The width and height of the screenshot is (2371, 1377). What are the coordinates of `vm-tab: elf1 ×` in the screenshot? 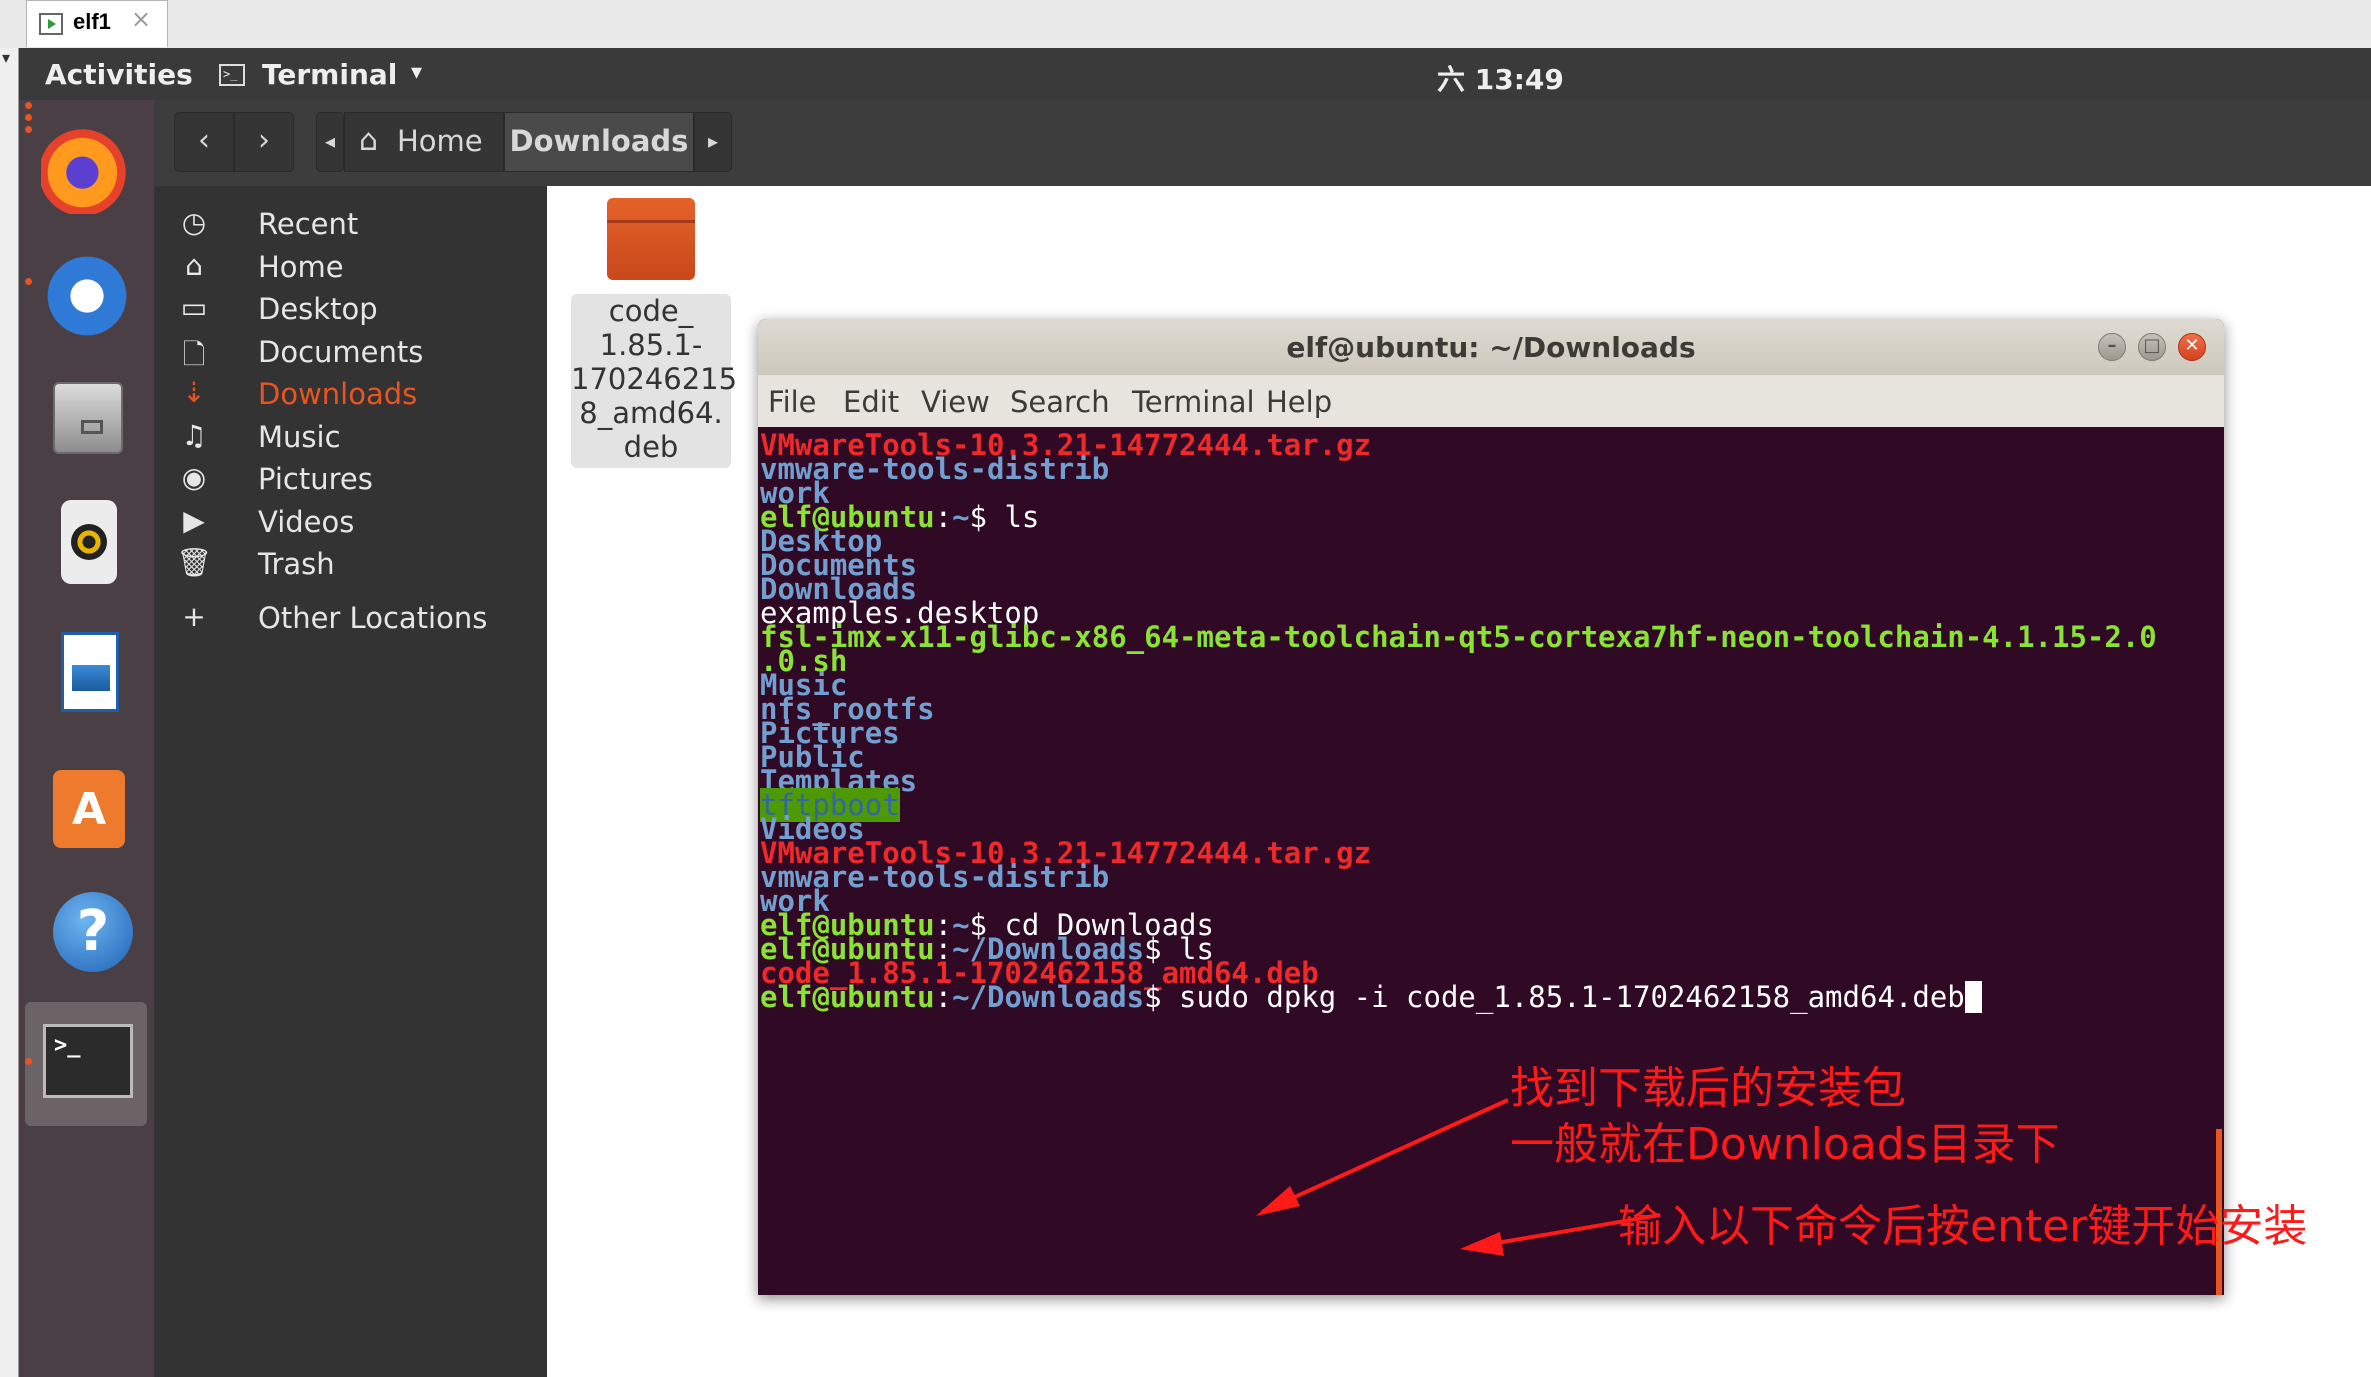 It's located at (97, 23).